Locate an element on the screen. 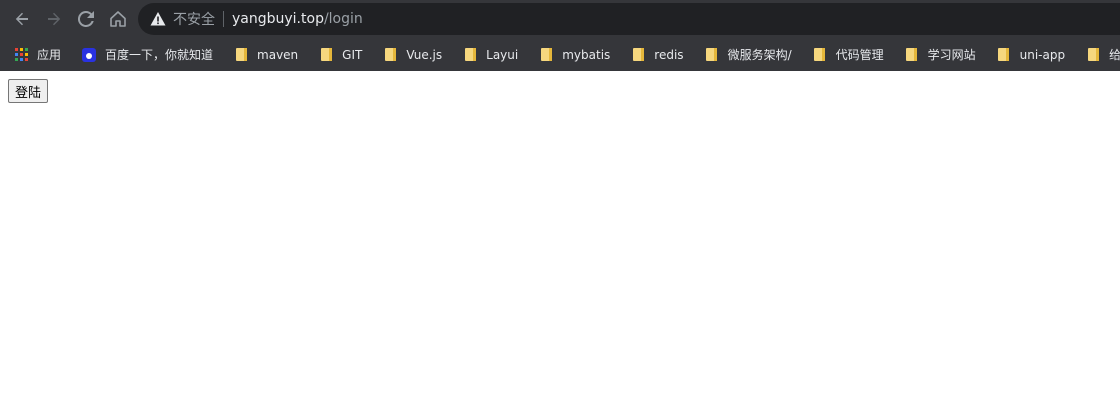 The image size is (1120, 403). bookmark-apps: 应用 is located at coordinates (39, 55).